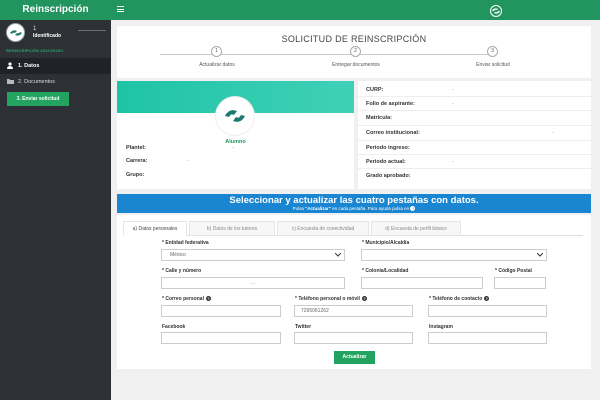 This screenshot has height=400, width=600. I want to click on facebook-label: Facebook, so click(174, 327).